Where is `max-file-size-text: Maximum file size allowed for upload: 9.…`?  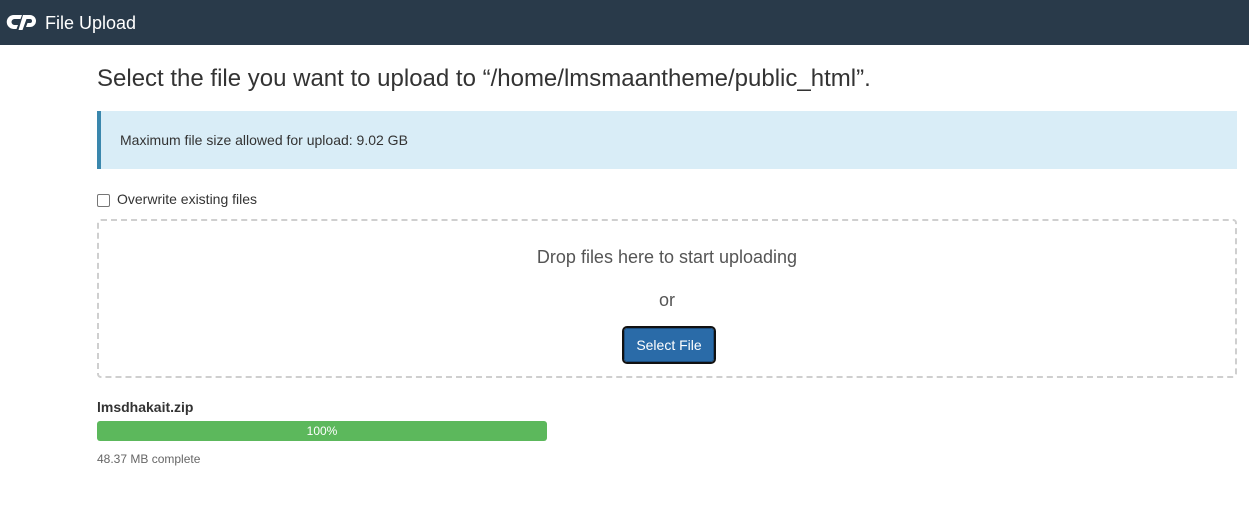
max-file-size-text: Maximum file size allowed for upload: 9.… is located at coordinates (264, 140).